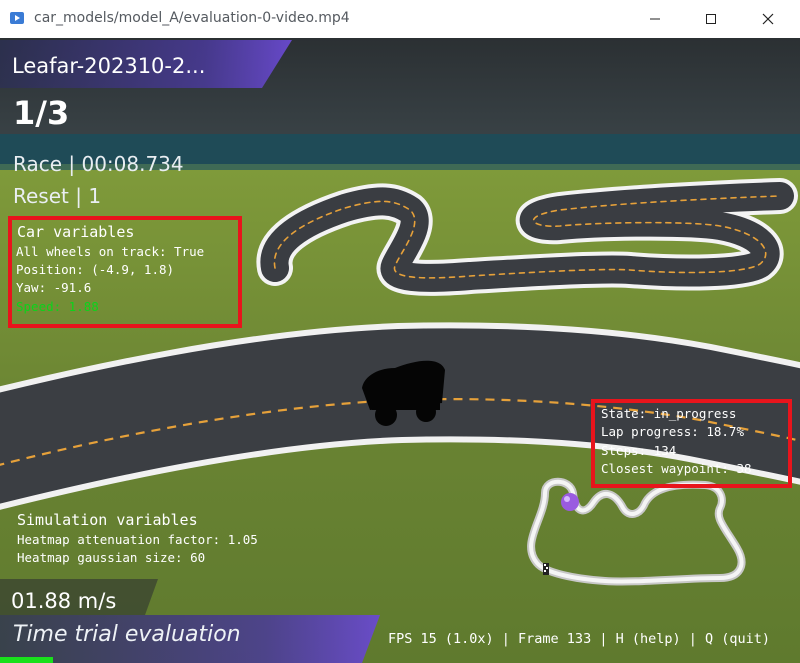 This screenshot has width=800, height=663. What do you see at coordinates (98, 164) in the screenshot?
I see `race-time: Race | 00:08.734` at bounding box center [98, 164].